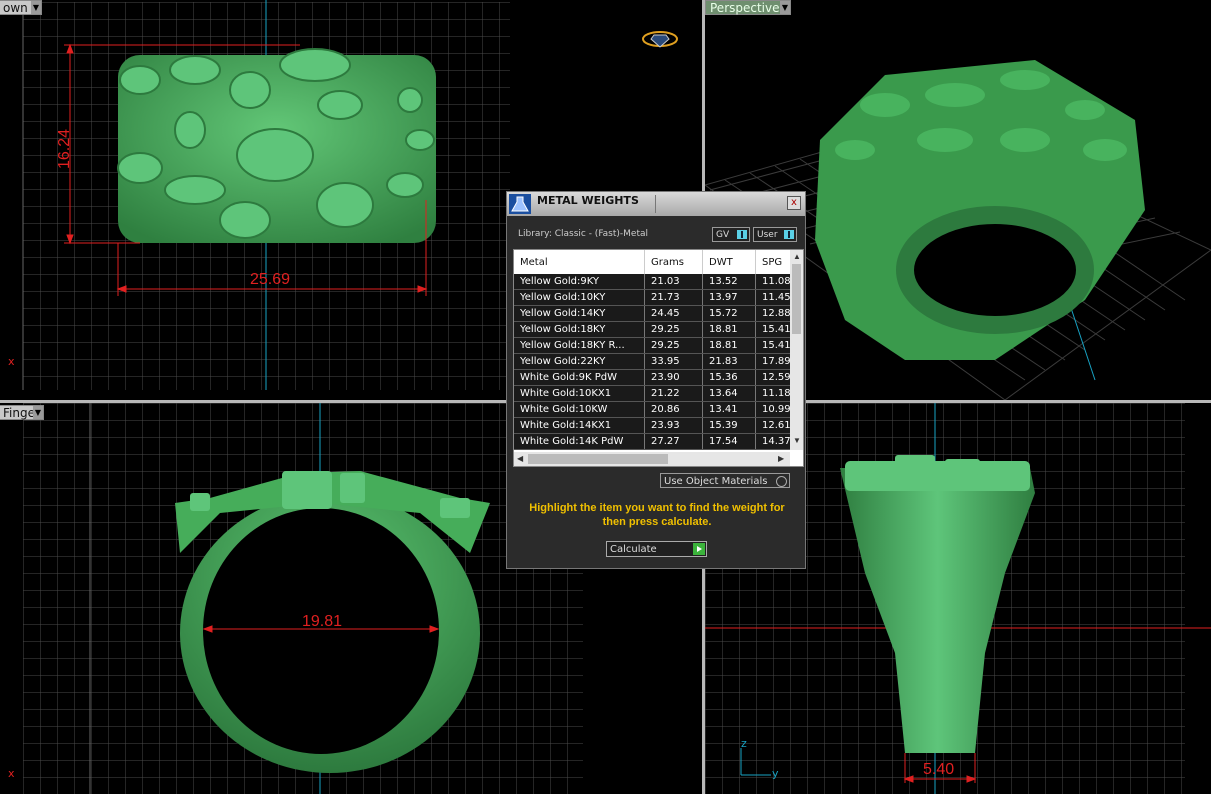  I want to click on dwt-cell: 15.39, so click(729, 425).